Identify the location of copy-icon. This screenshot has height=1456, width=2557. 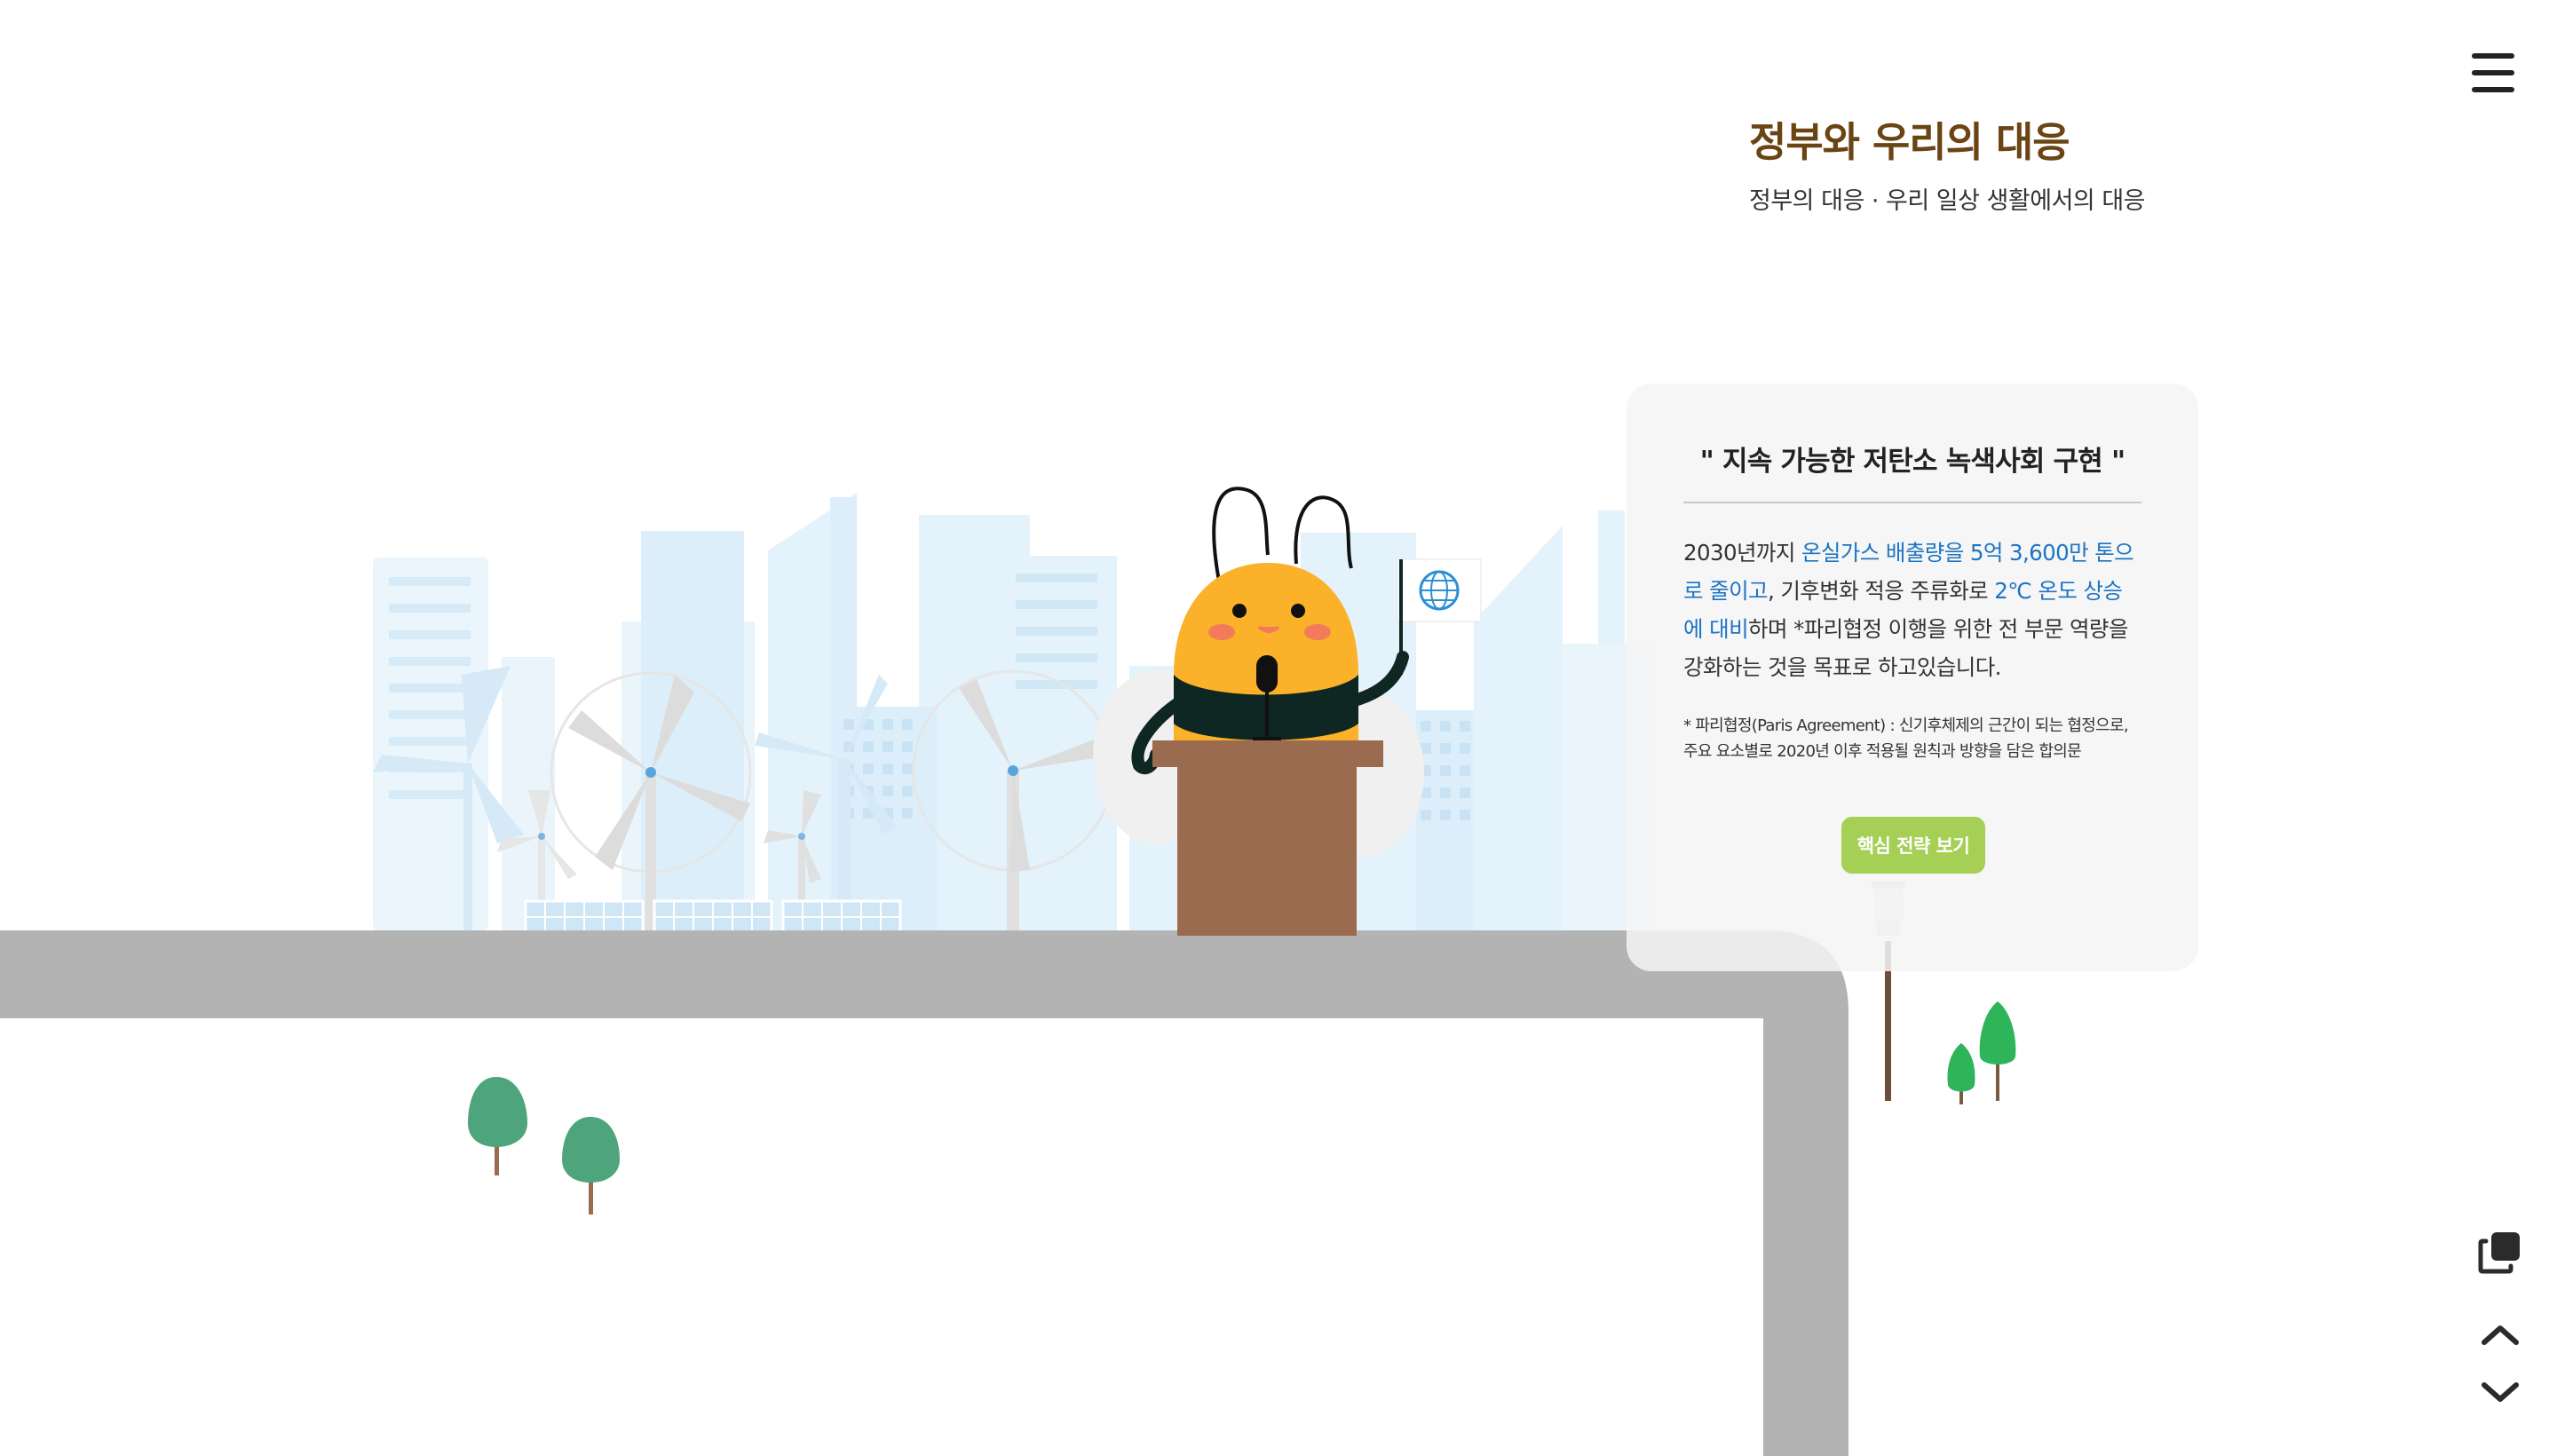
(2499, 1253).